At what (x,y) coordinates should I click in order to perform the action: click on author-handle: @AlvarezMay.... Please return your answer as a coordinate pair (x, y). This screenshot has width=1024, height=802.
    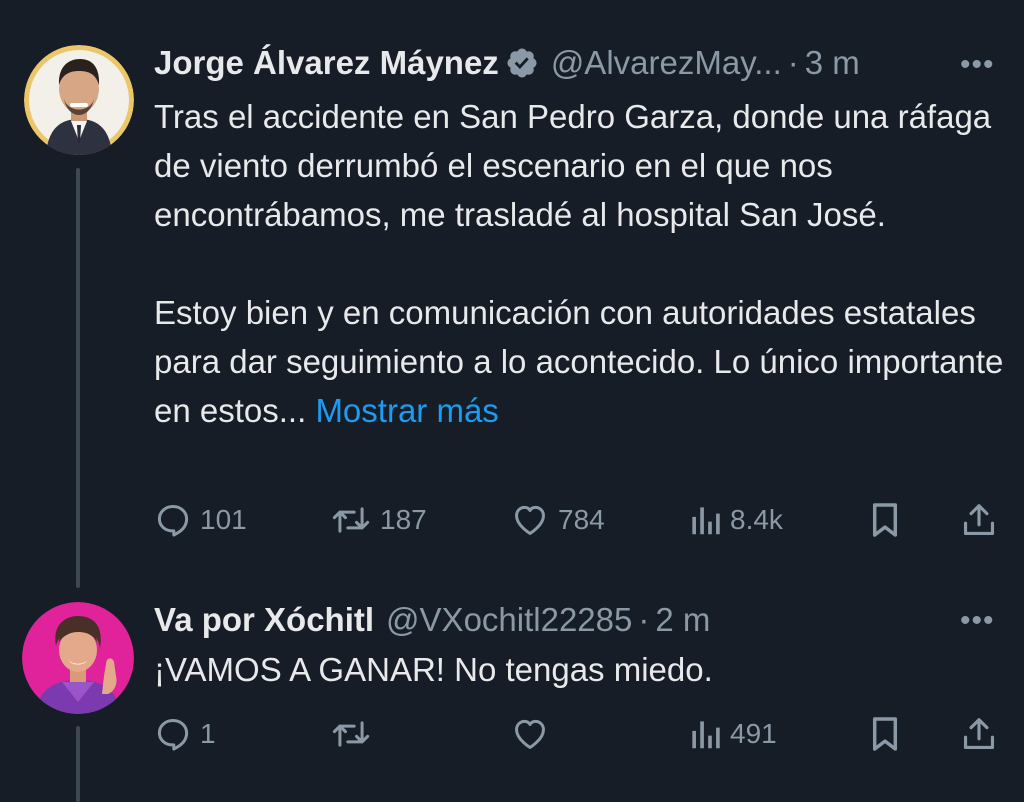
    Looking at the image, I should click on (666, 63).